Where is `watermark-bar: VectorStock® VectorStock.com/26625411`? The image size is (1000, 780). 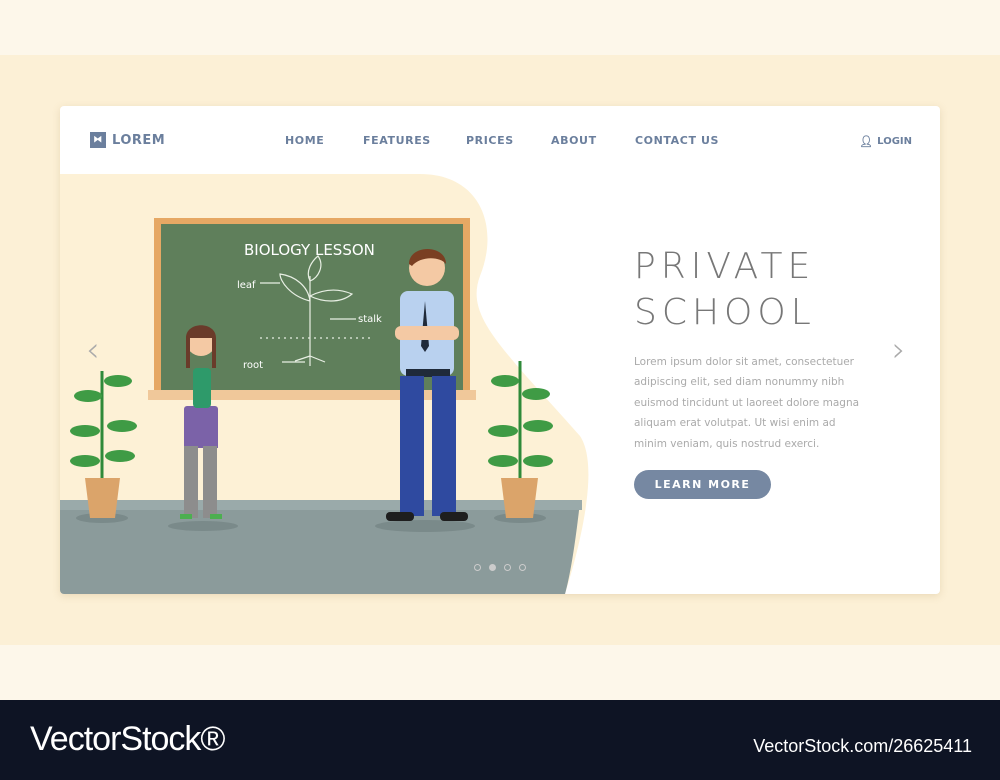
watermark-bar: VectorStock® VectorStock.com/26625411 is located at coordinates (500, 740).